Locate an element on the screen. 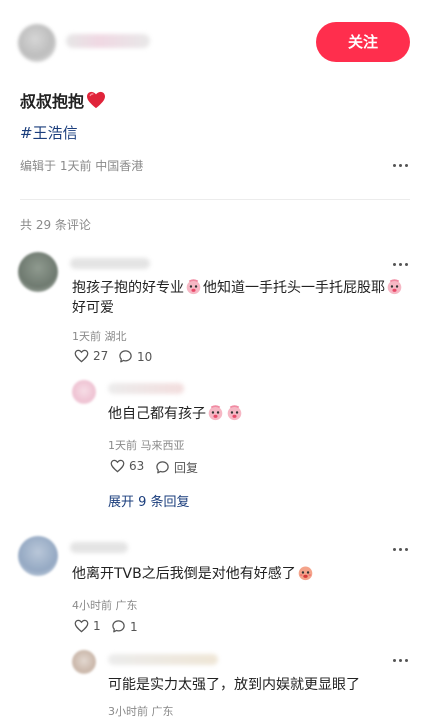  like-count: 27 is located at coordinates (101, 356).